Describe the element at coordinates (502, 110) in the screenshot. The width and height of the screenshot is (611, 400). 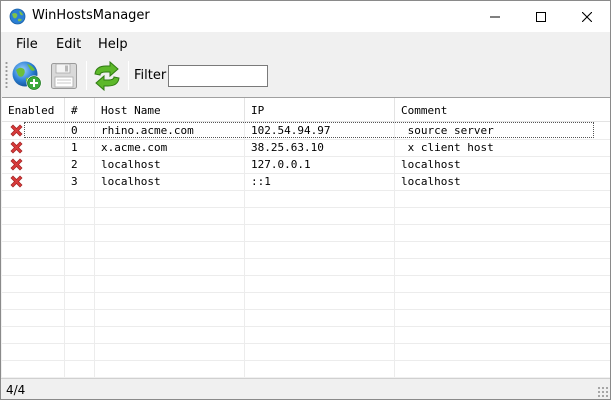
I see `column-header-comment: Comment` at that location.